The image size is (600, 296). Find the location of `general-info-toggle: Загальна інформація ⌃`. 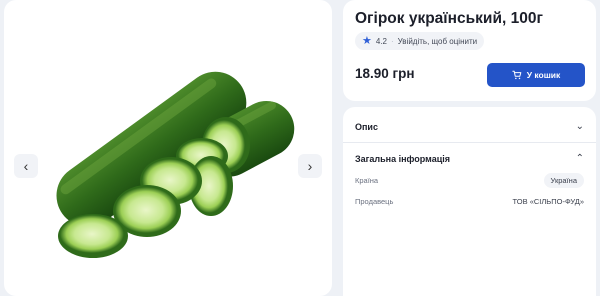

general-info-toggle: Загальна інформація ⌃ is located at coordinates (469, 158).